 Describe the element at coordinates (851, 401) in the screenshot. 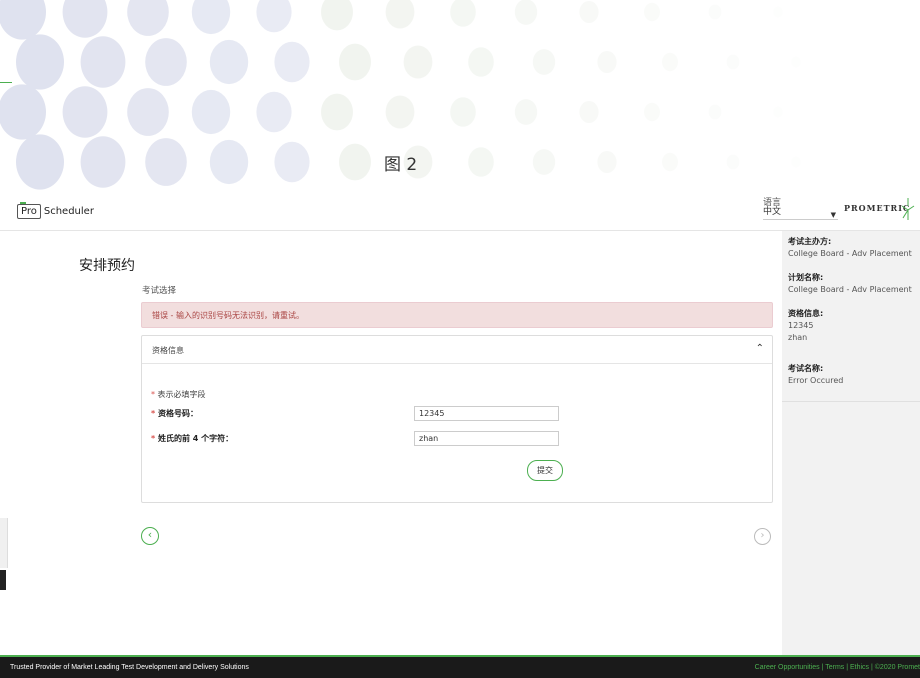

I see `sidebar-divider` at that location.